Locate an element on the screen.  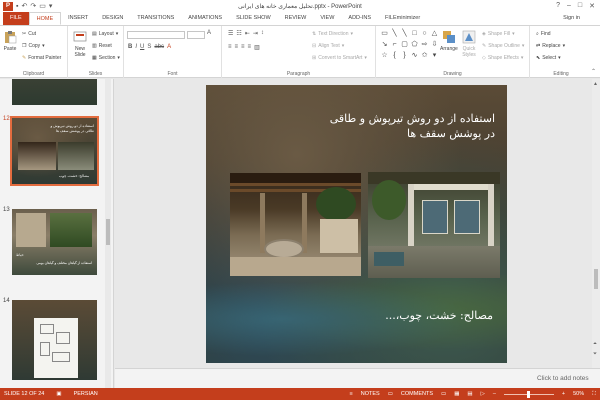
copy-button: ❐ Copy ▾ is located at coordinates (33, 46).